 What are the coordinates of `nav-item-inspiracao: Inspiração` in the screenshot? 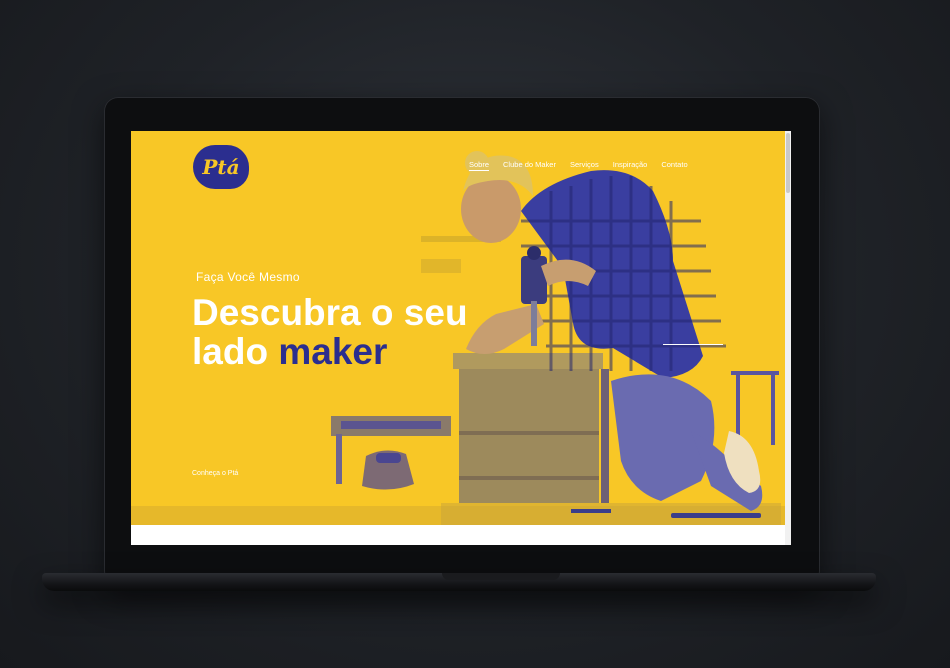 It's located at (630, 165).